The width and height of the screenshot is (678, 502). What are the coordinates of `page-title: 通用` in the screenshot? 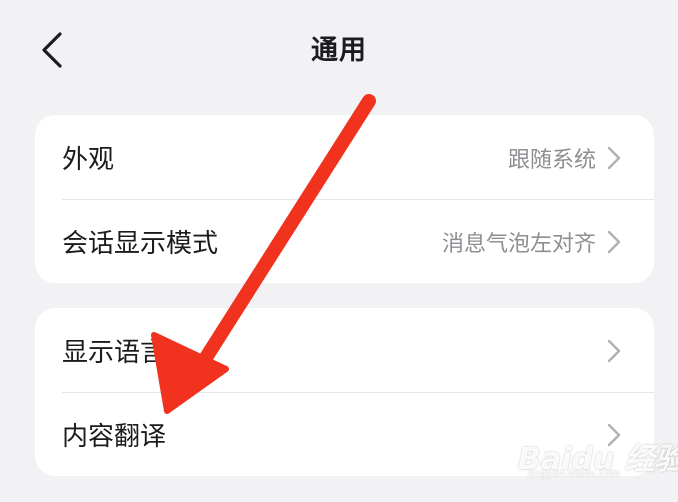 It's located at (339, 50).